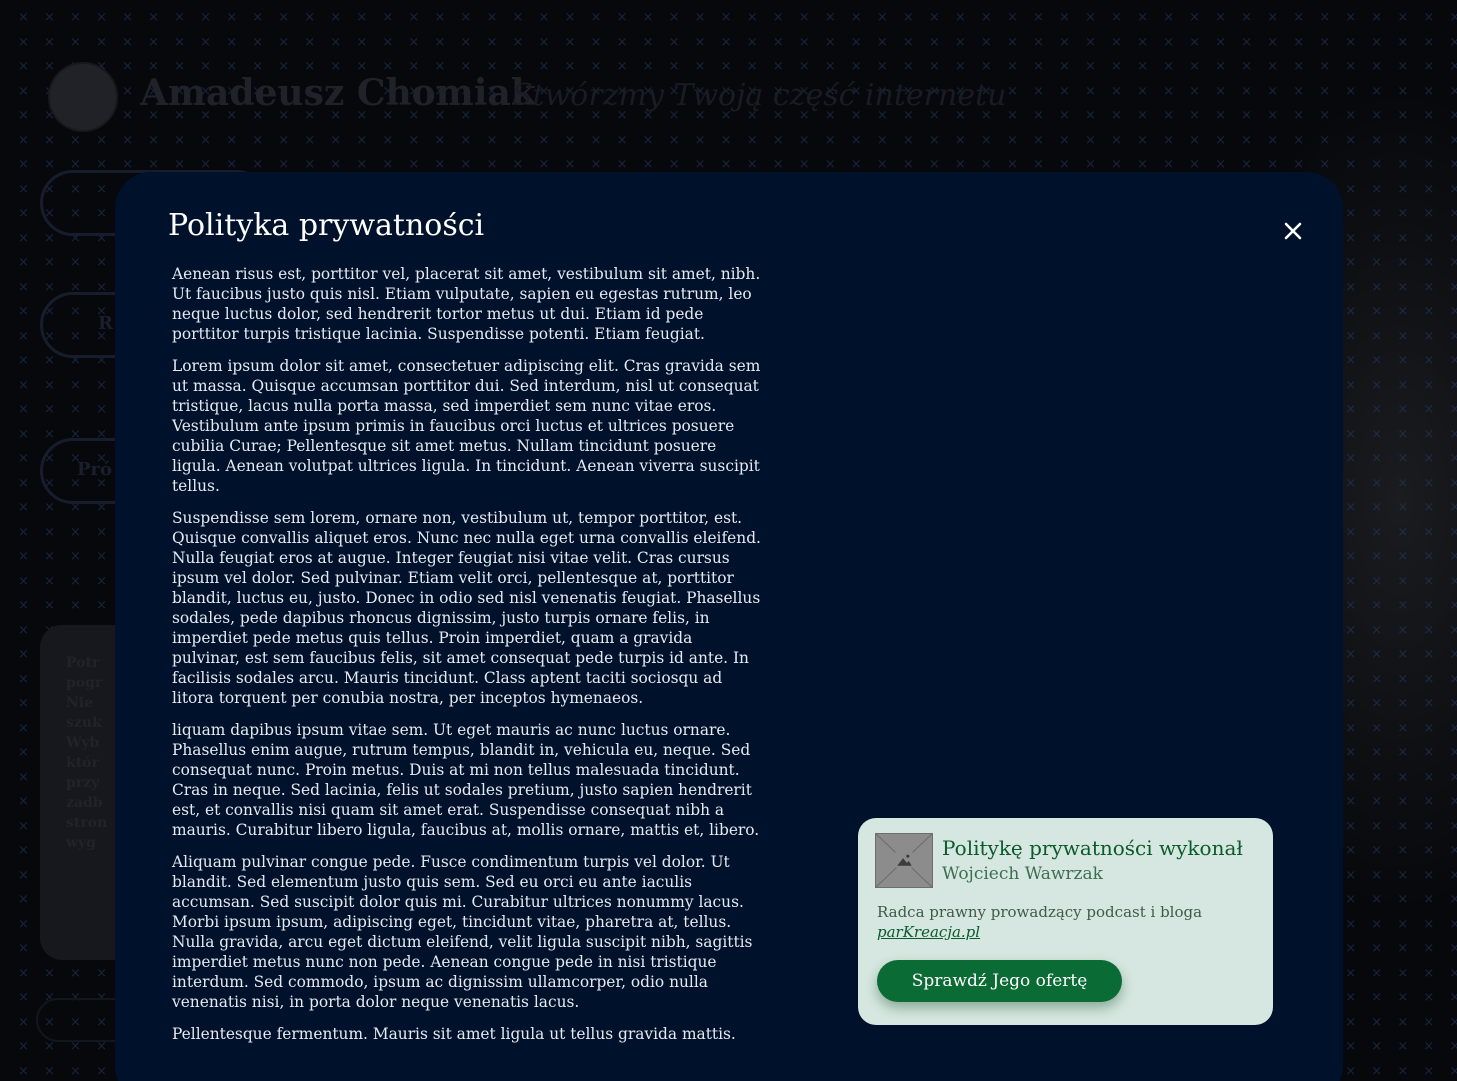  Describe the element at coordinates (1022, 874) in the screenshot. I see `credit-author-name: Wojciech Wawrzak` at that location.